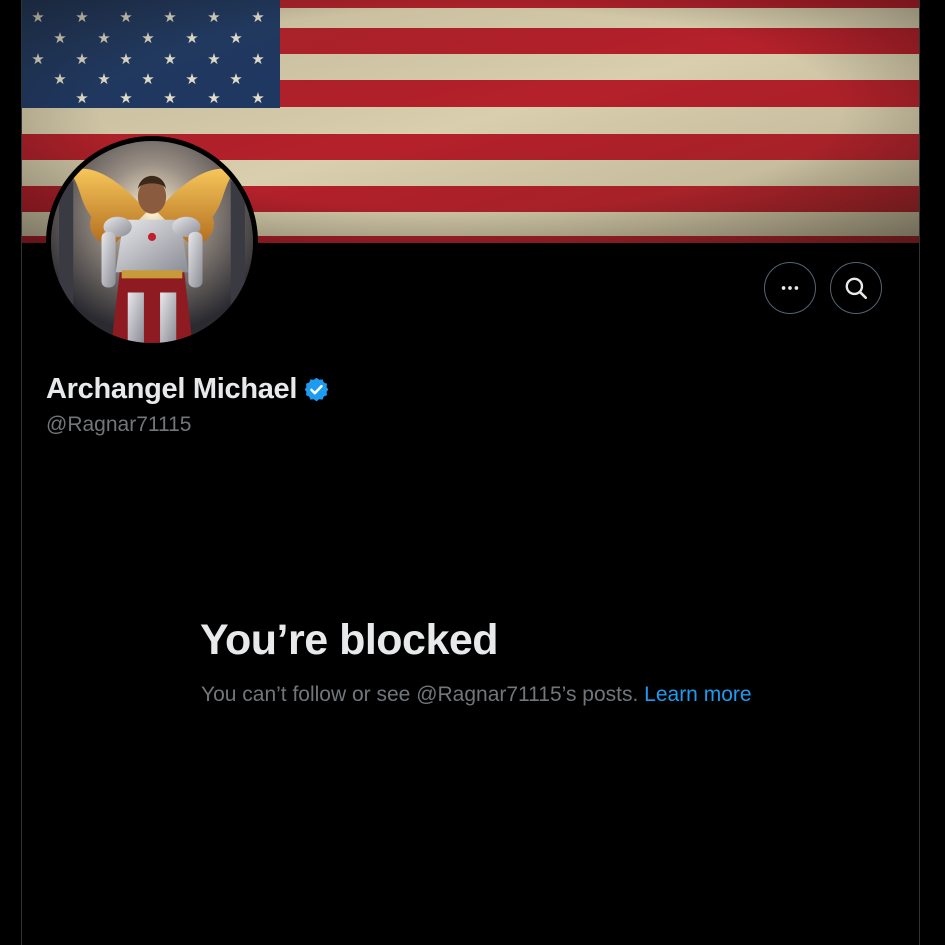  I want to click on more-options-button, so click(790, 288).